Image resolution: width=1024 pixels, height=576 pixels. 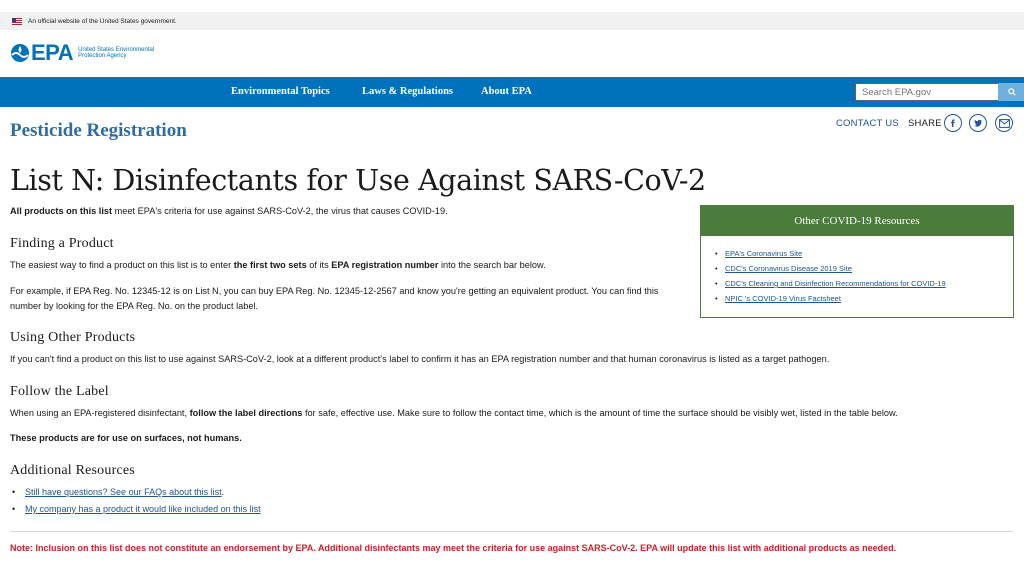 I want to click on search-button, so click(x=1011, y=92).